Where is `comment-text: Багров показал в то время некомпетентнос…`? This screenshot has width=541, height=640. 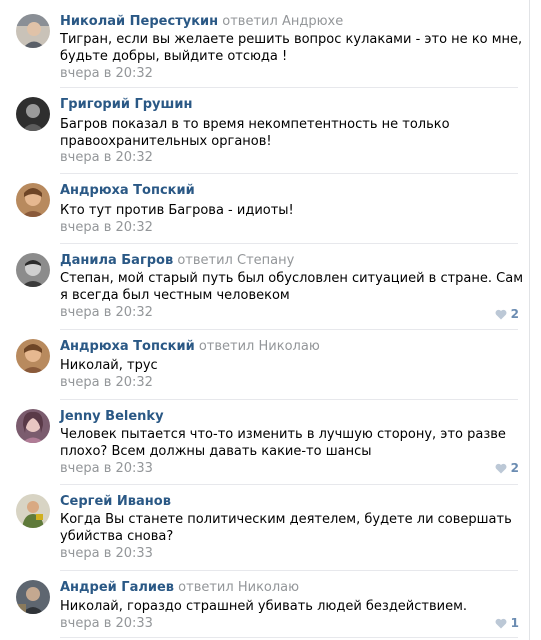 comment-text: Багров показал в то время некомпетентнос… is located at coordinates (255, 133).